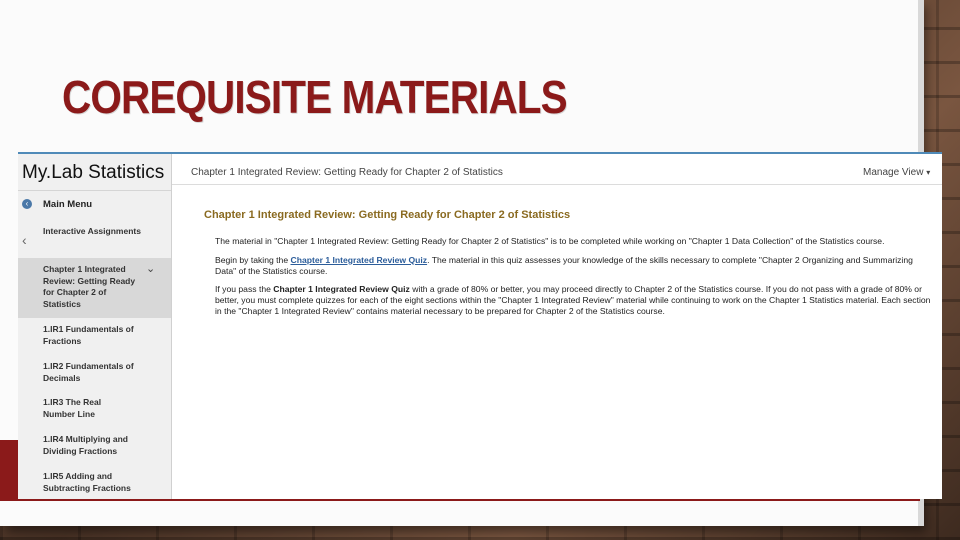 The height and width of the screenshot is (540, 960). What do you see at coordinates (93, 172) in the screenshot?
I see `brand-logo: My.Lab Statistics` at bounding box center [93, 172].